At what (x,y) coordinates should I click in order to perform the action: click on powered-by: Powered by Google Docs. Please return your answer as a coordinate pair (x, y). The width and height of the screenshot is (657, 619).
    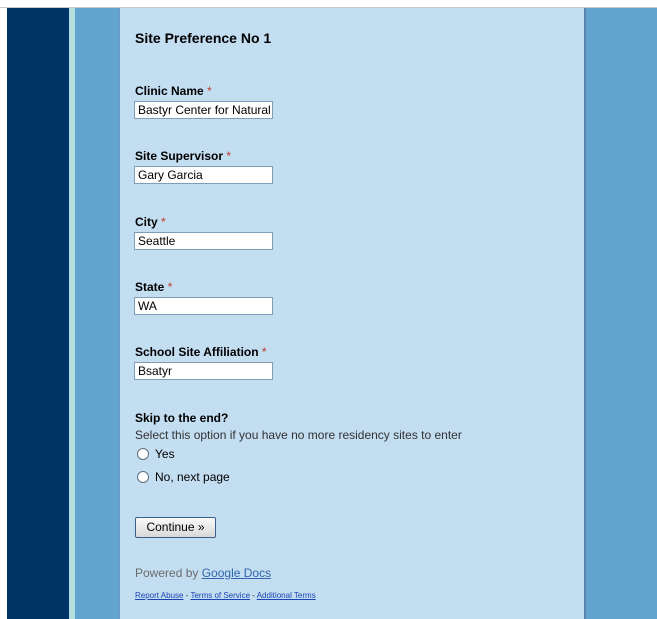
    Looking at the image, I should click on (203, 573).